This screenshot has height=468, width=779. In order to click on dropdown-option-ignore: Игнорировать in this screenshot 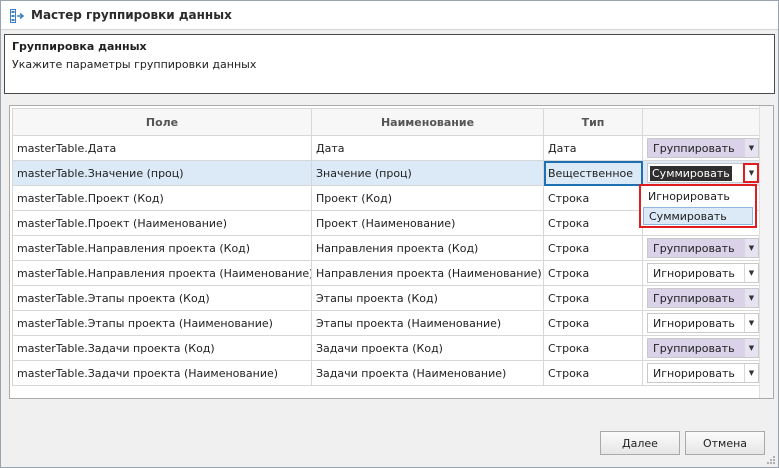, I will do `click(698, 196)`.